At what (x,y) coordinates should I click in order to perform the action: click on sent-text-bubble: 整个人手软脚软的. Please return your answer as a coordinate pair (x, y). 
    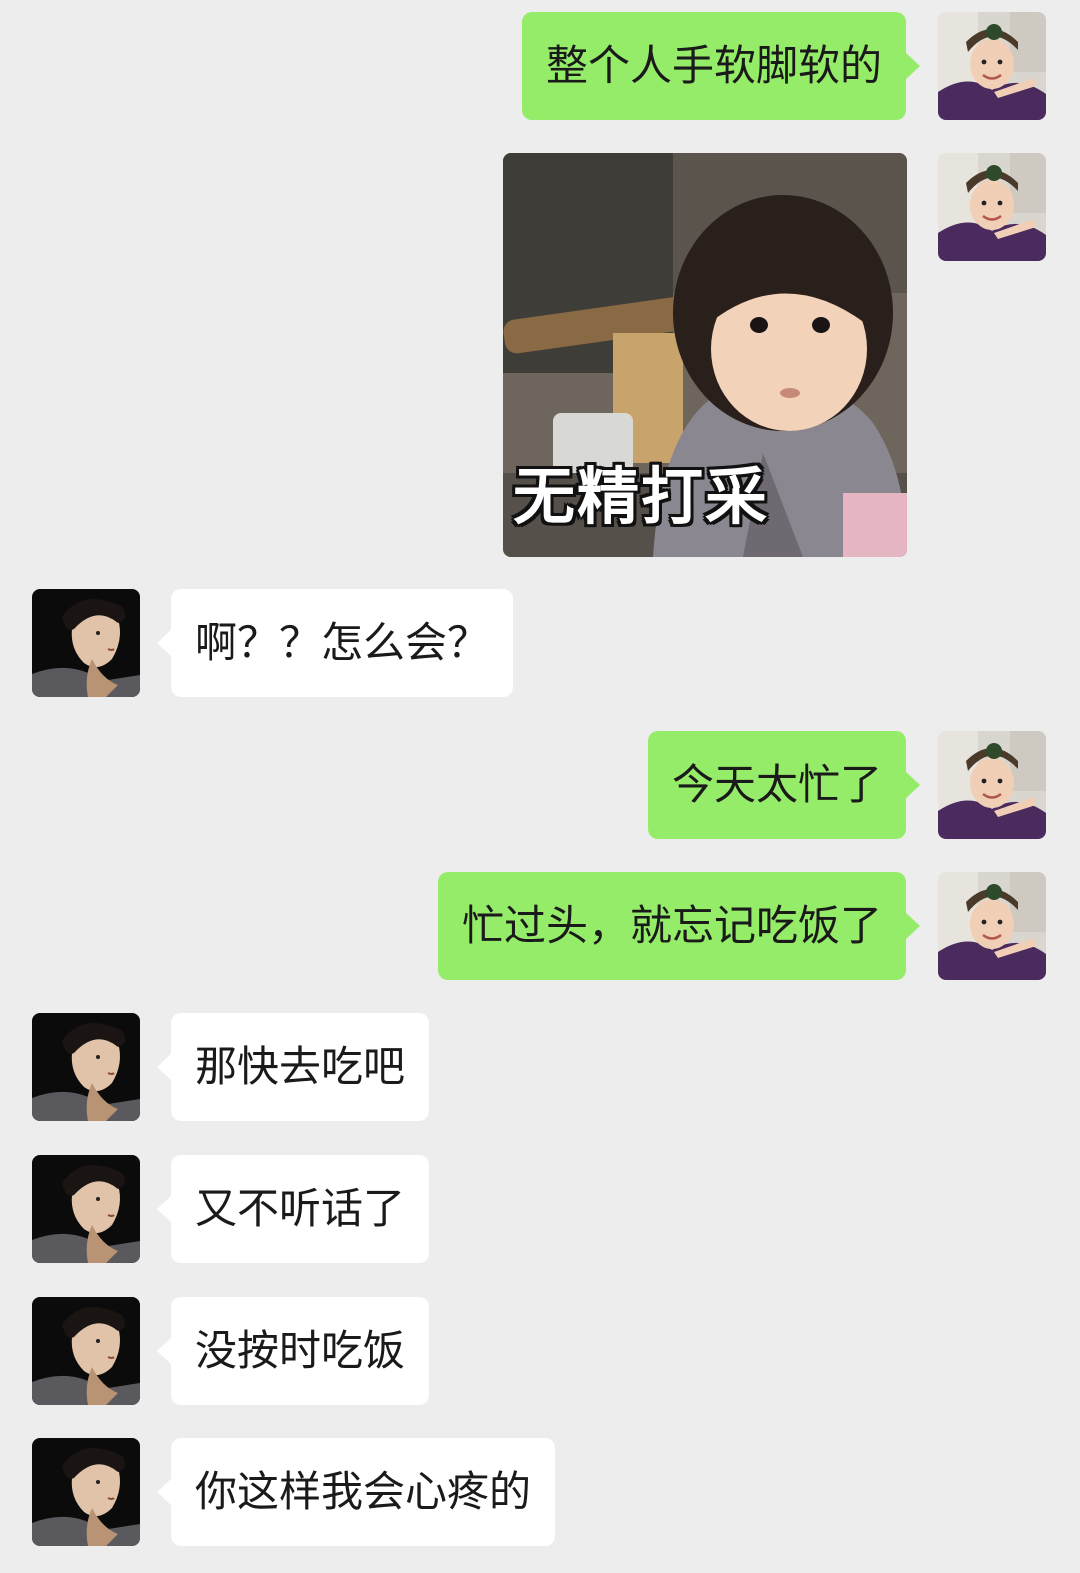
    Looking at the image, I should click on (721, 66).